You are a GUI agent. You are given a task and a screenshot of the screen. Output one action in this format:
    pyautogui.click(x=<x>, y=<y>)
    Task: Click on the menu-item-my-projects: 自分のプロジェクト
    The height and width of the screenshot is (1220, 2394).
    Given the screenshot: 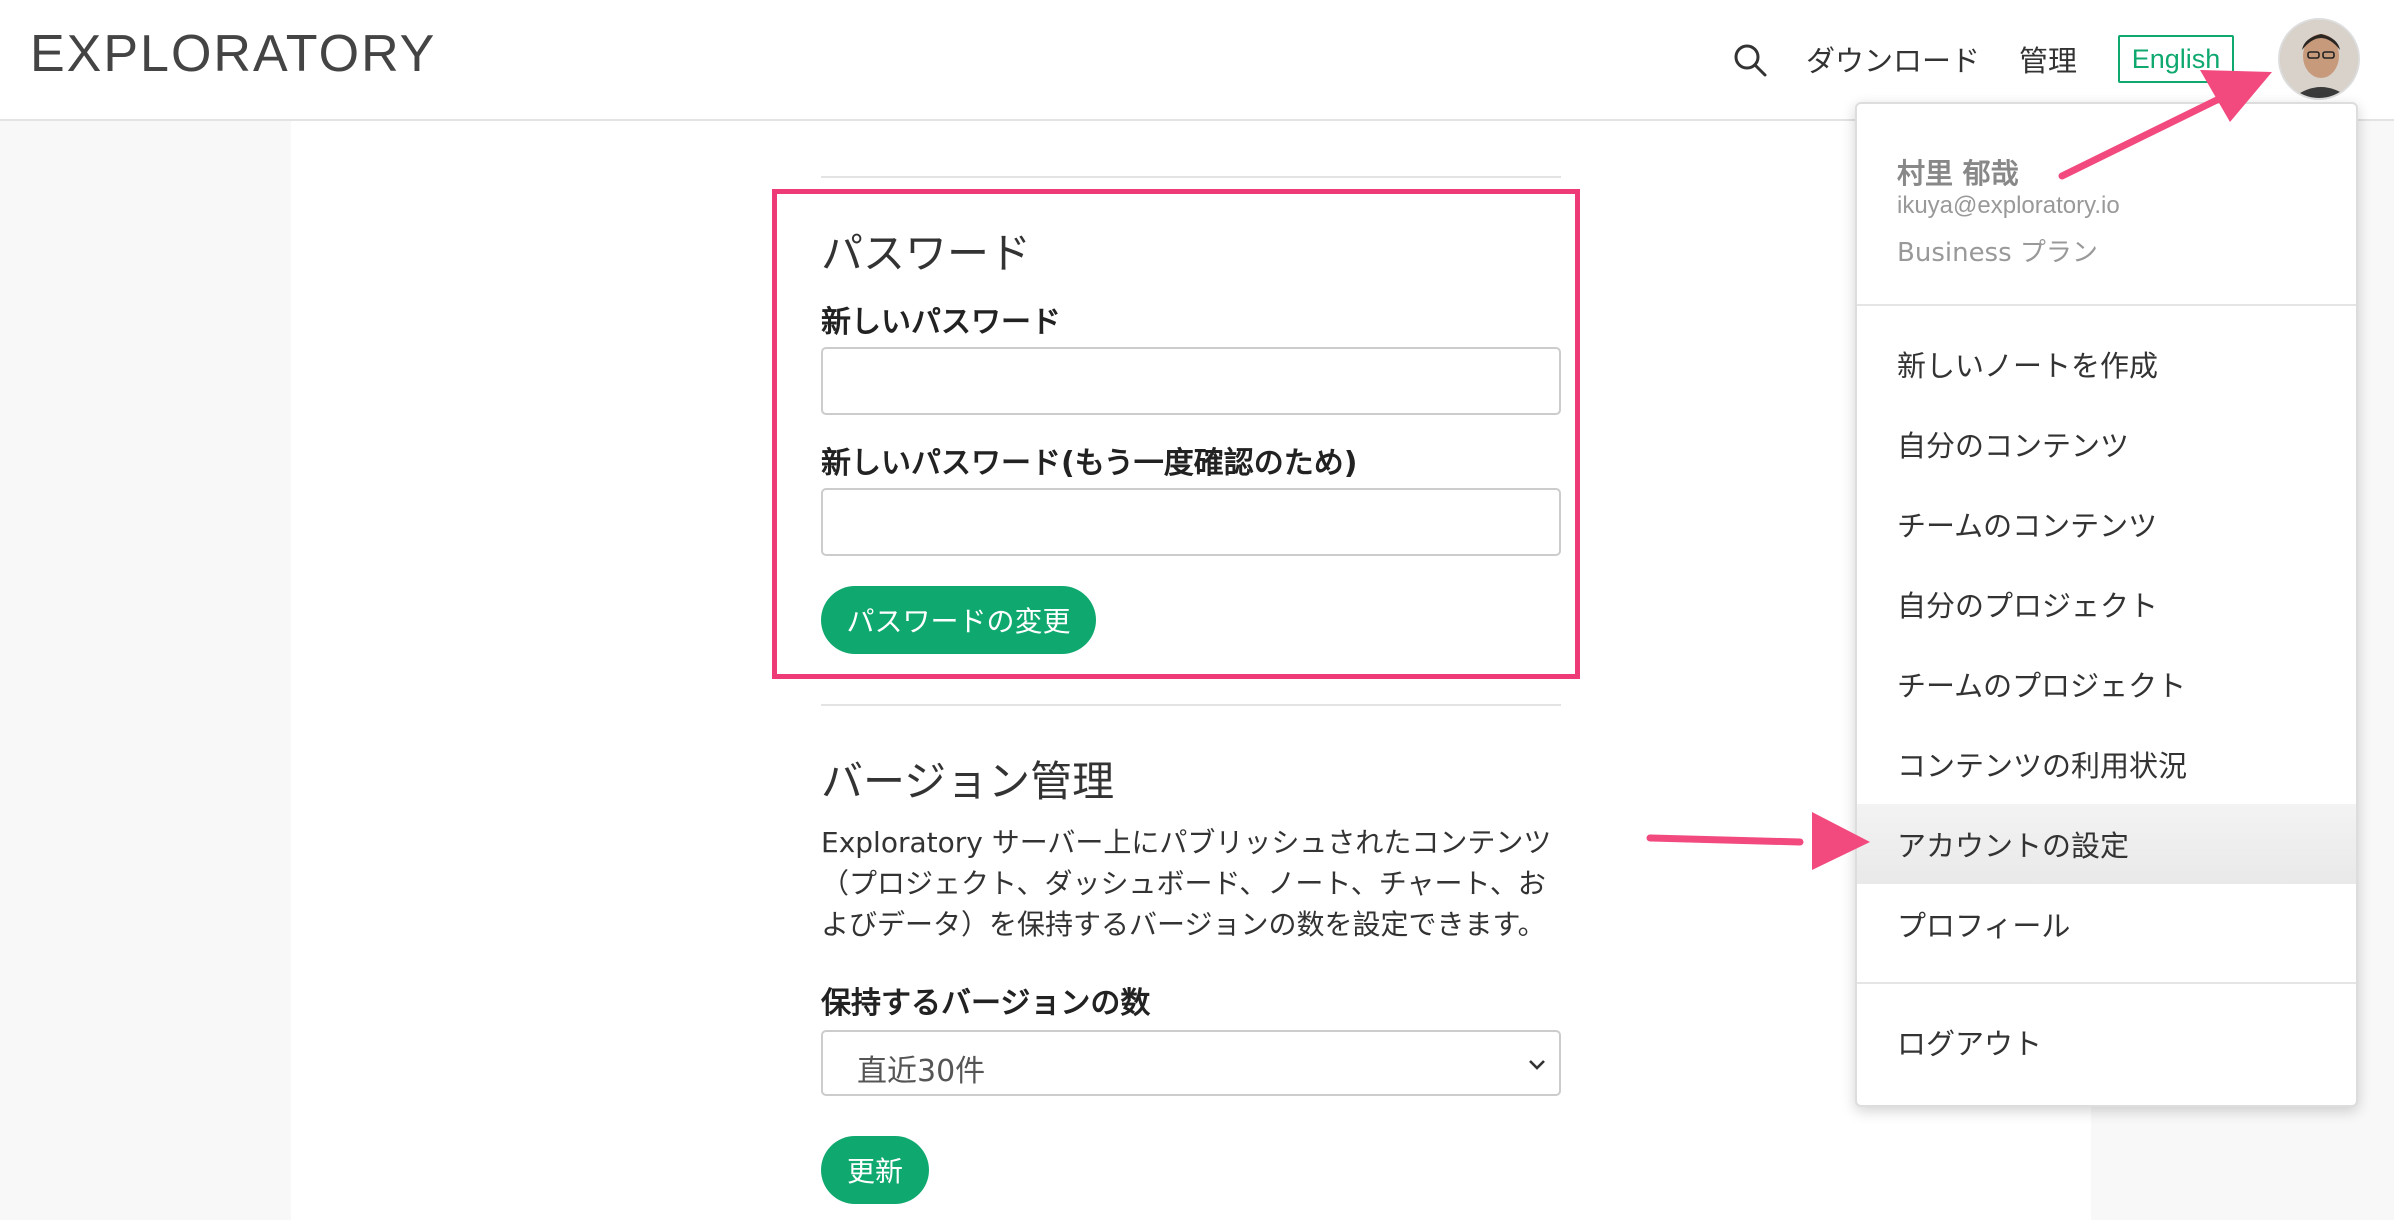 What is the action you would take?
    pyautogui.click(x=2106, y=604)
    